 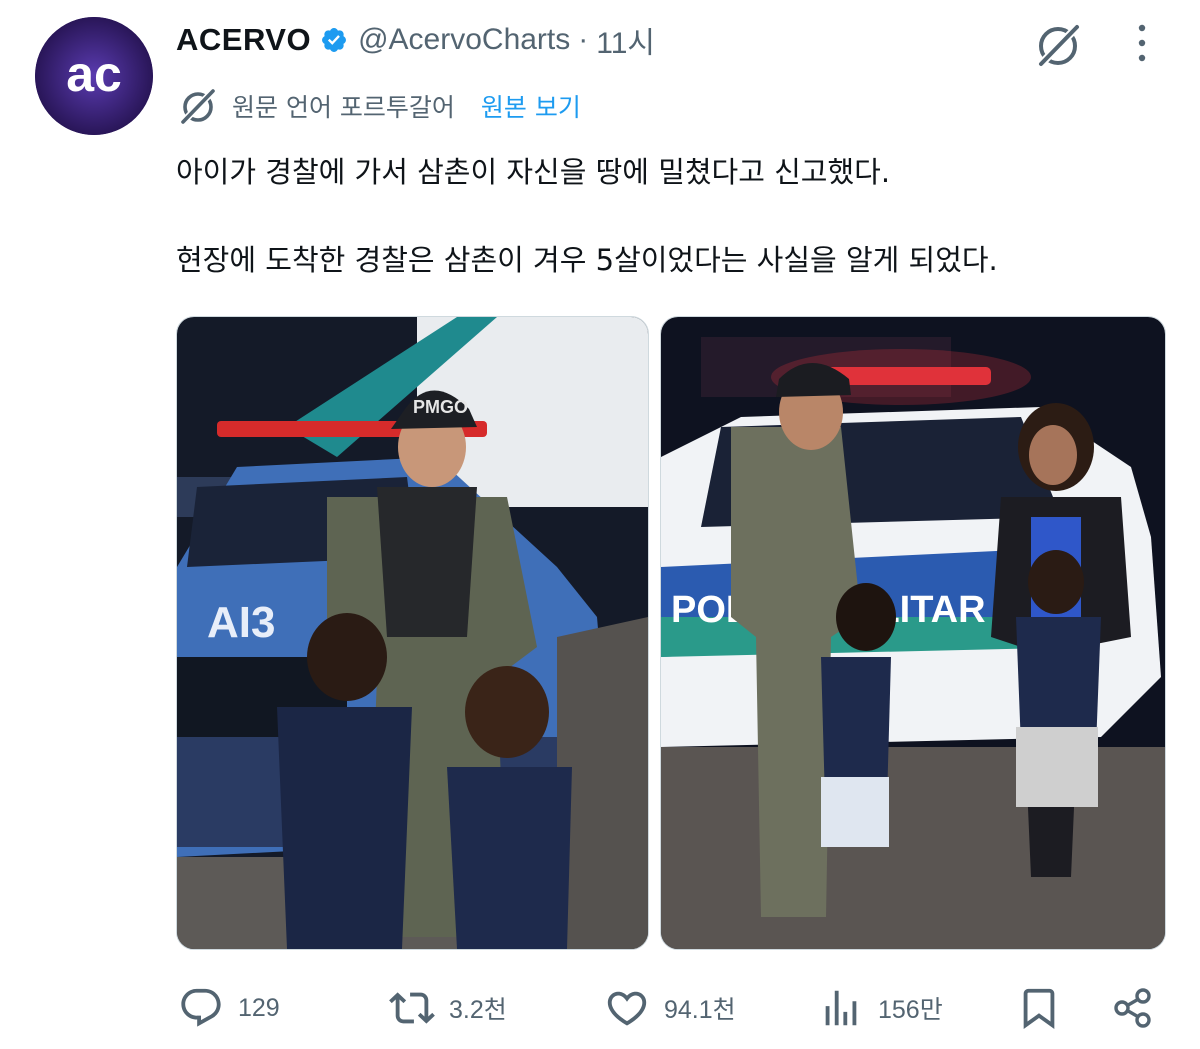 What do you see at coordinates (1142, 43) in the screenshot?
I see `more-icon` at bounding box center [1142, 43].